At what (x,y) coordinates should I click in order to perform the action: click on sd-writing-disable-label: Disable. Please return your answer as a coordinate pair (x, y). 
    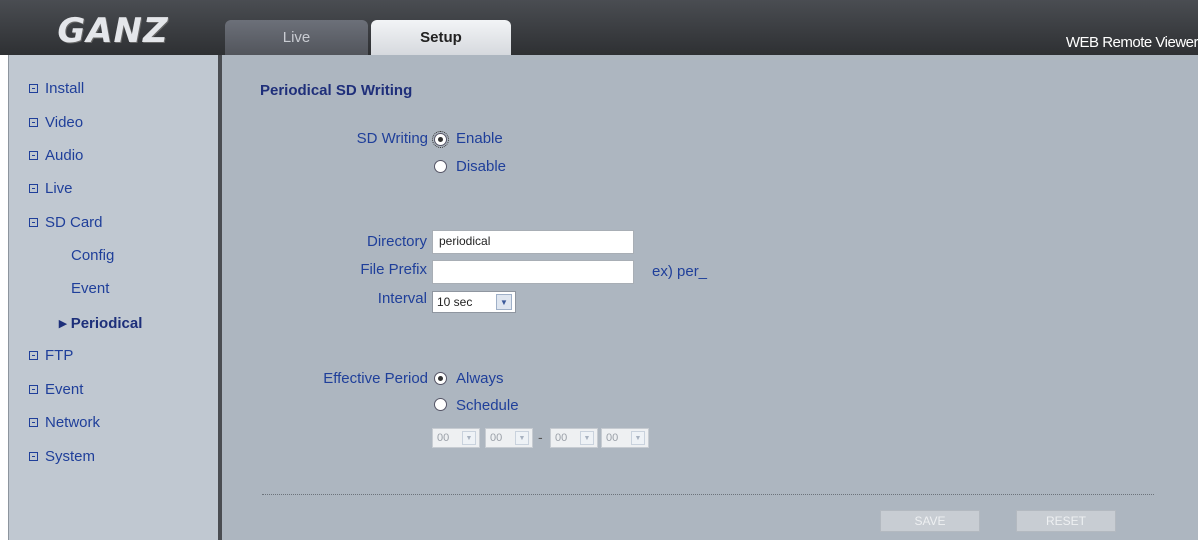
    Looking at the image, I should click on (481, 166).